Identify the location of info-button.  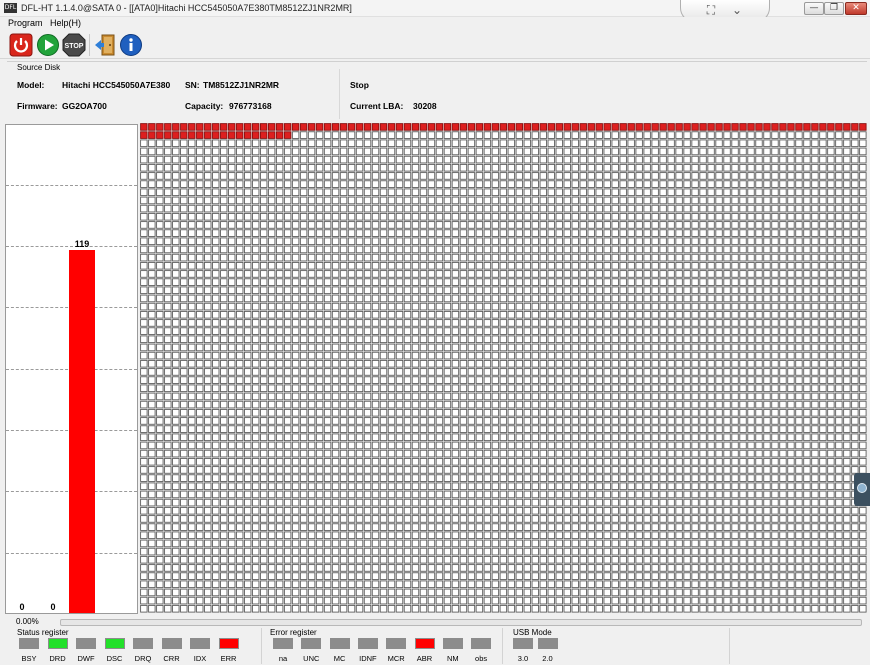
(131, 45).